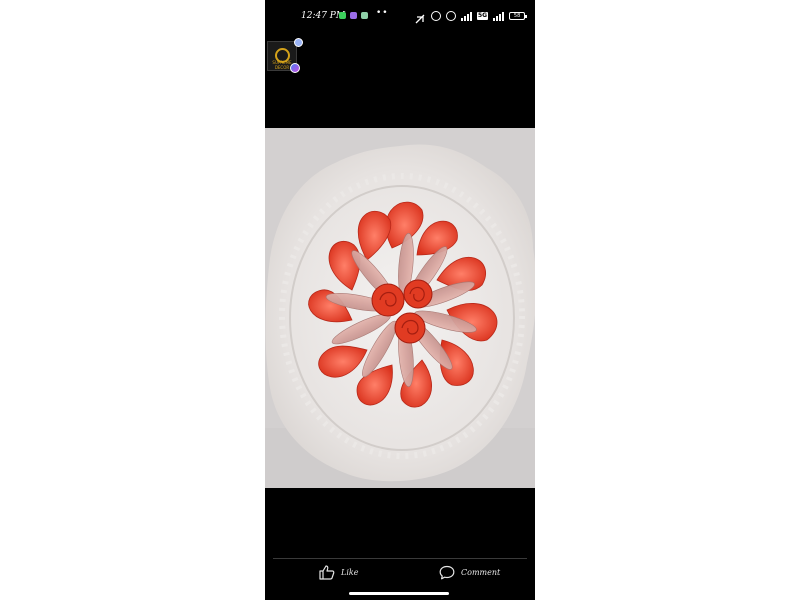 Image resolution: width=800 pixels, height=600 pixels. I want to click on data-saver-icon, so click(451, 15).